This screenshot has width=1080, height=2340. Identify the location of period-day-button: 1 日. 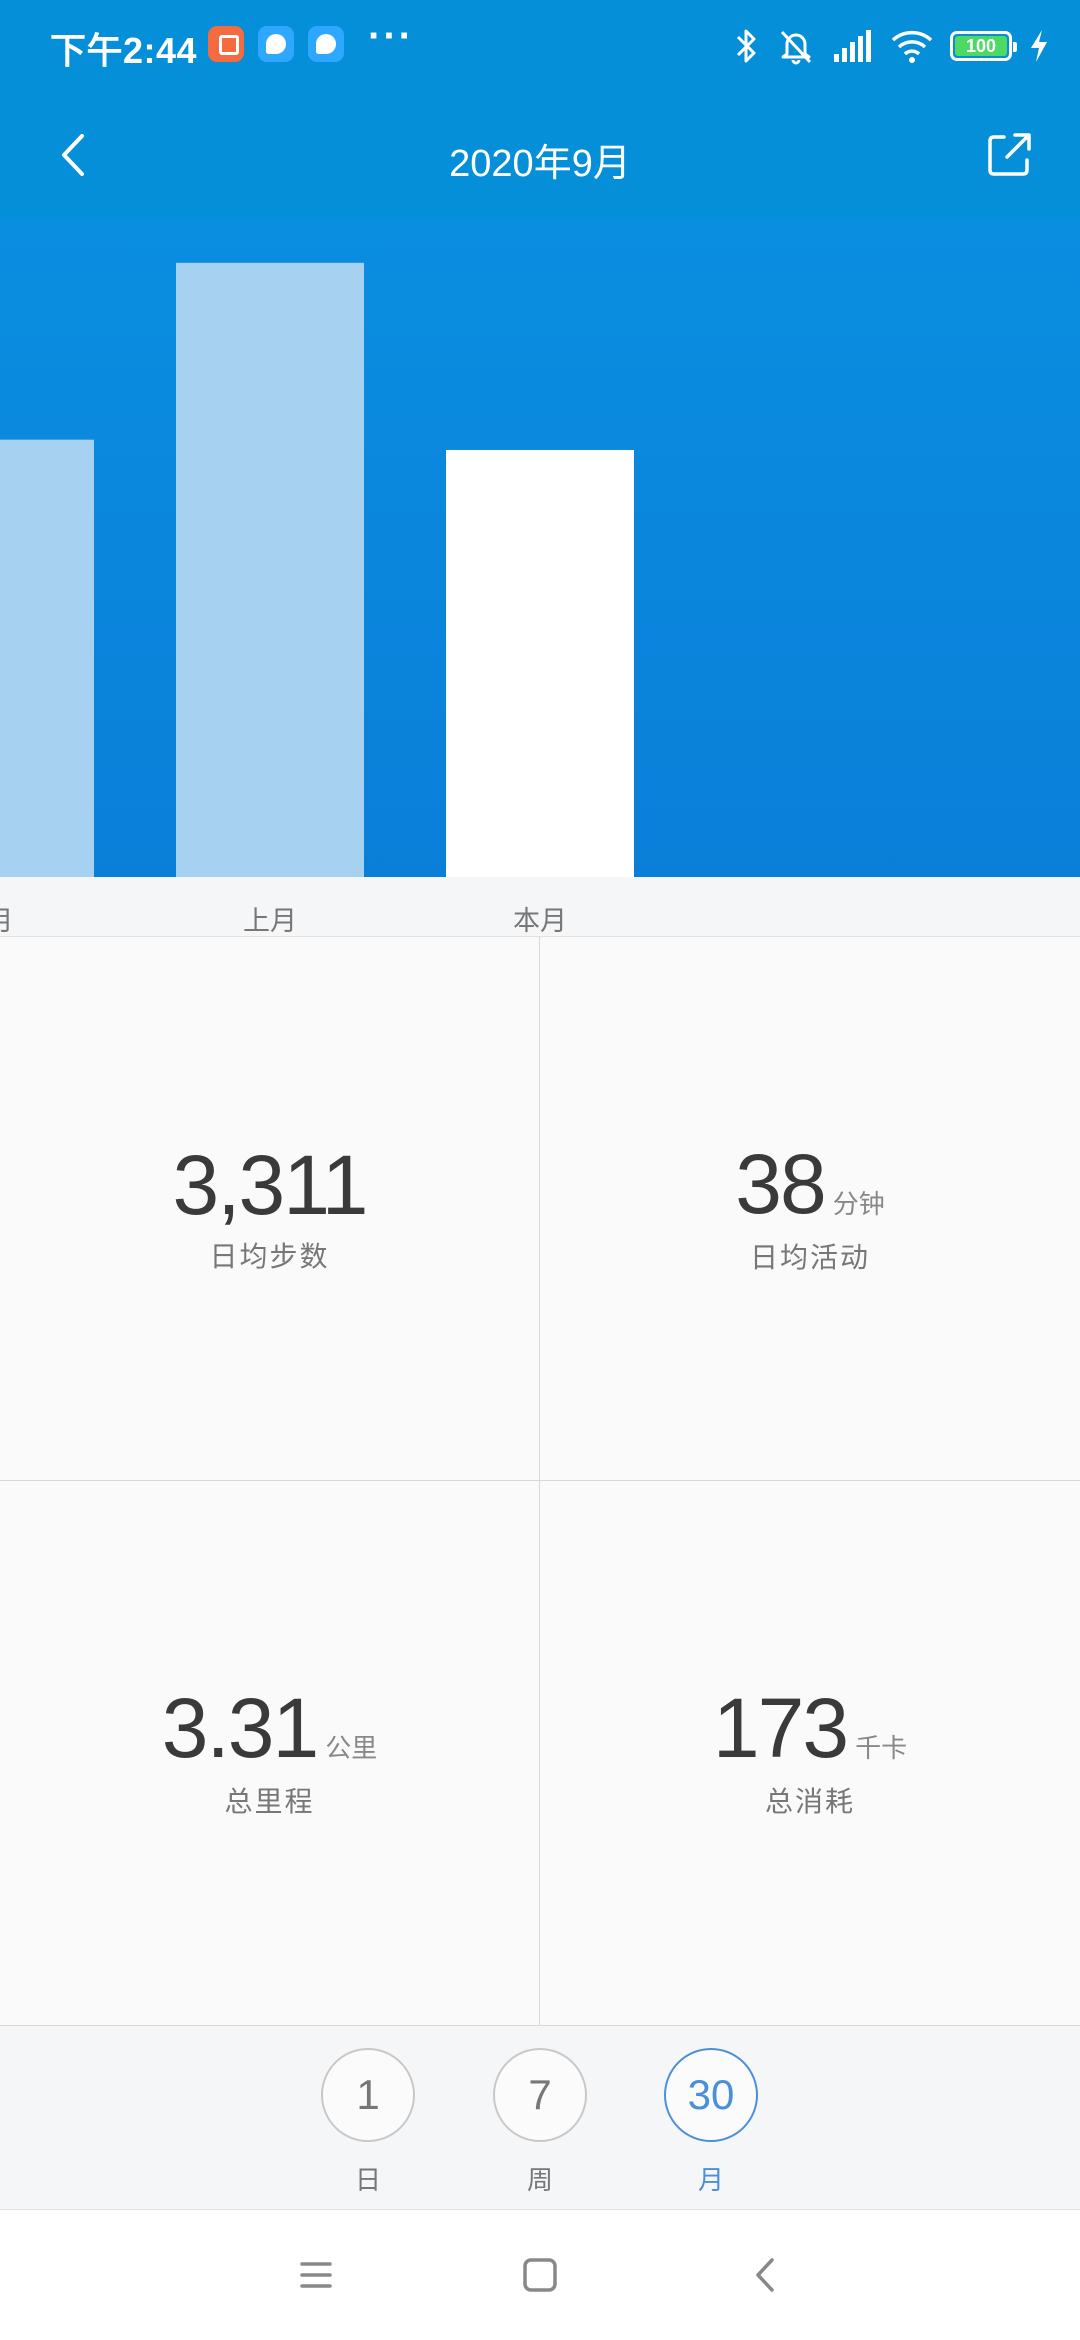
(368, 2122).